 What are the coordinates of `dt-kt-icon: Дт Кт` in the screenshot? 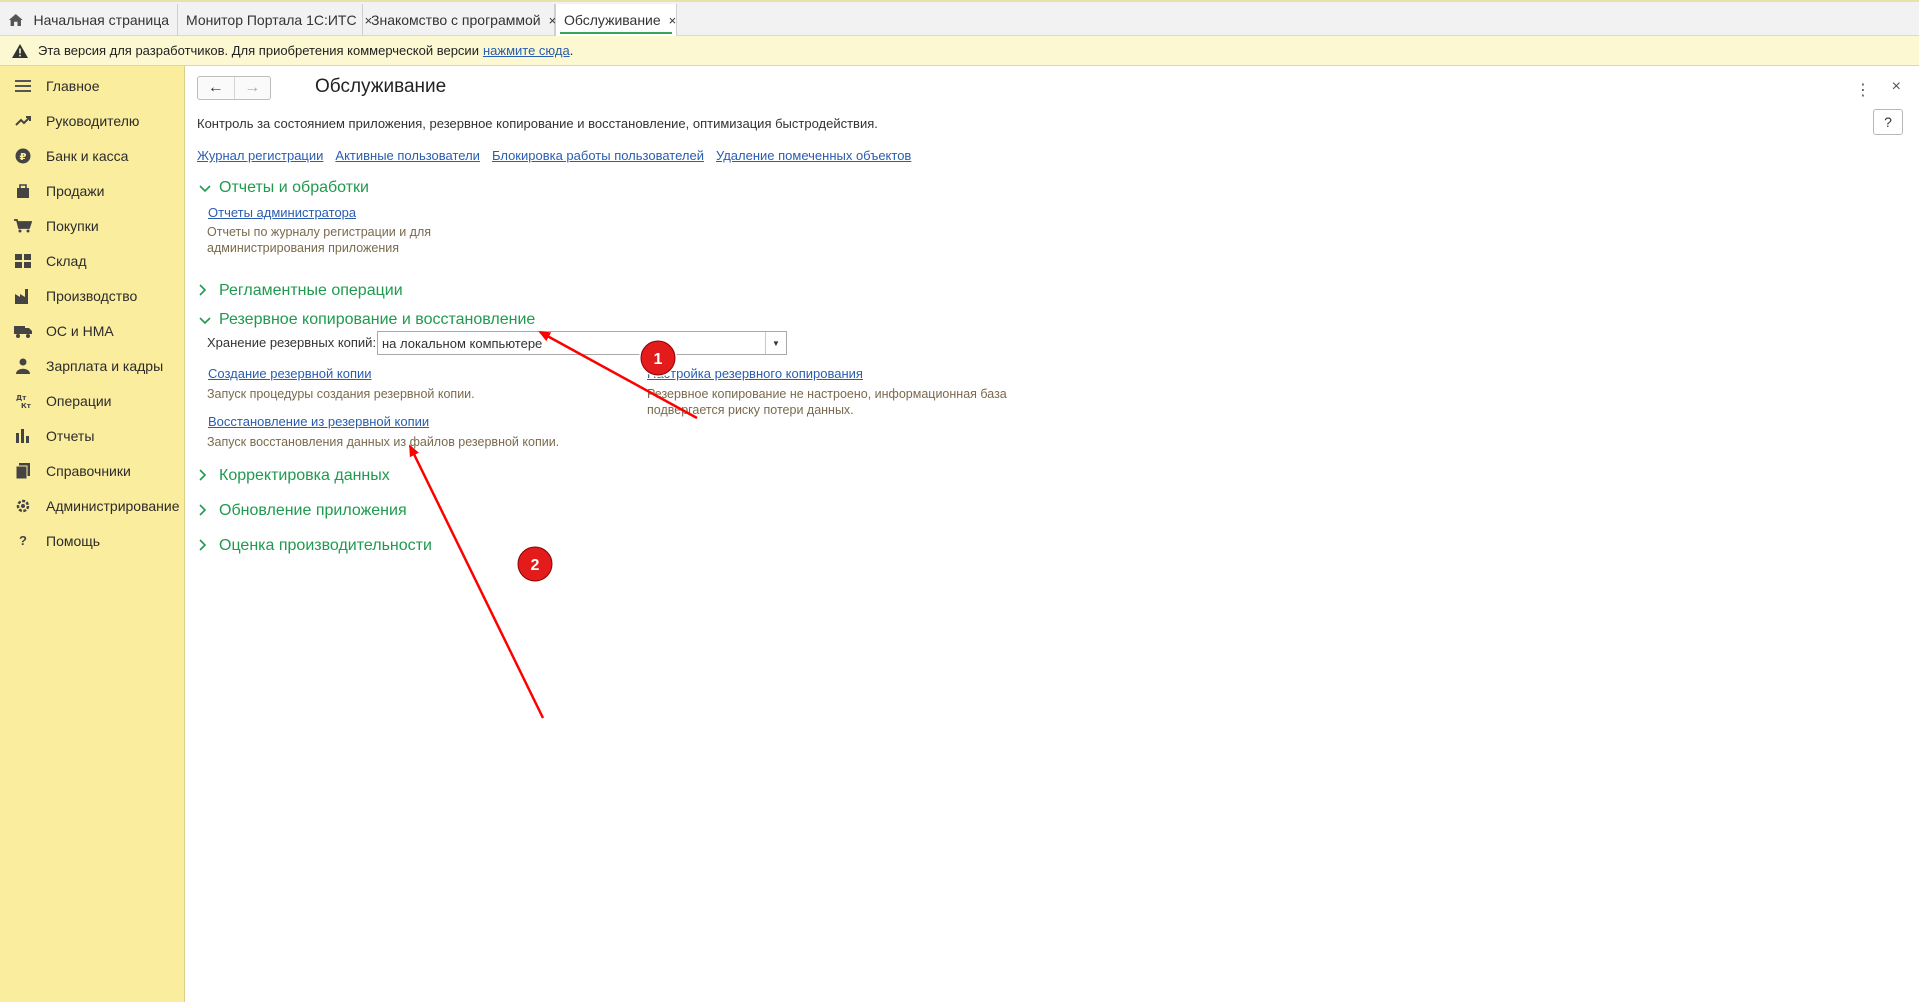 It's located at (23, 401).